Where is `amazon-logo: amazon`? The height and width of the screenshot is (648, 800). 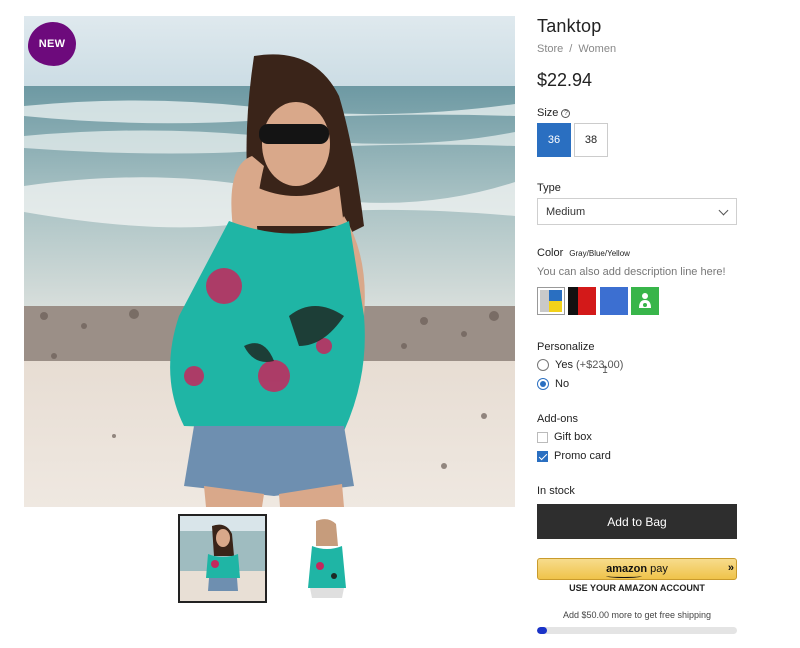
amazon-logo: amazon is located at coordinates (626, 570).